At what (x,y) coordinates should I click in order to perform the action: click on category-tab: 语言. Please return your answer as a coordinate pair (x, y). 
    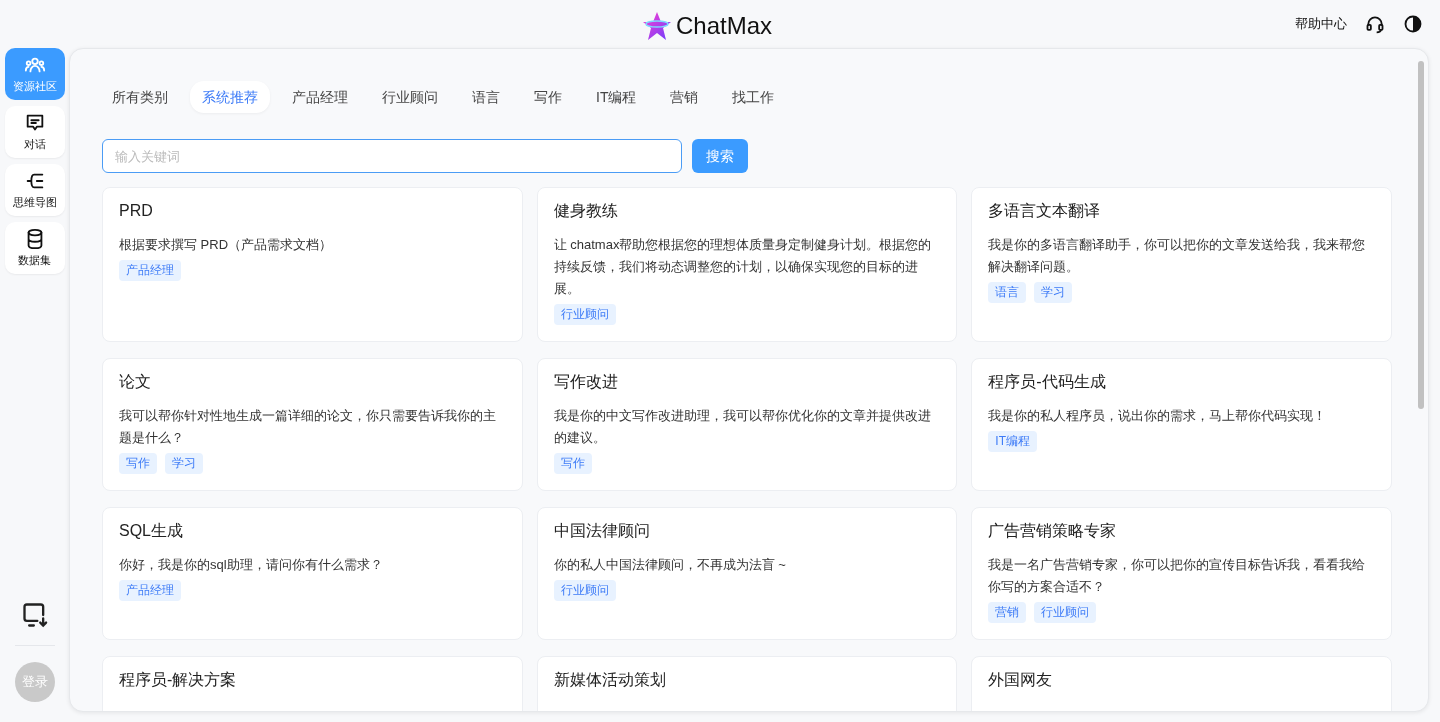
    Looking at the image, I should click on (486, 97).